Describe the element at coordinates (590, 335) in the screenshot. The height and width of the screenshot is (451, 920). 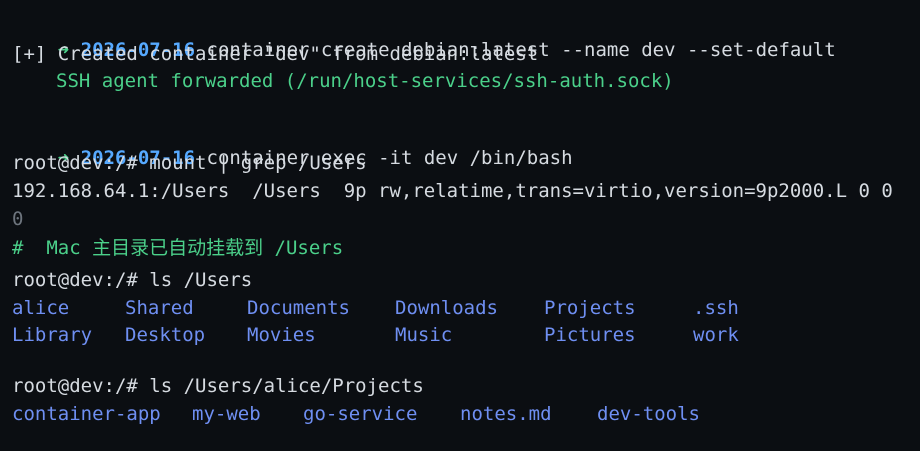
I see `list-item: Pictures` at that location.